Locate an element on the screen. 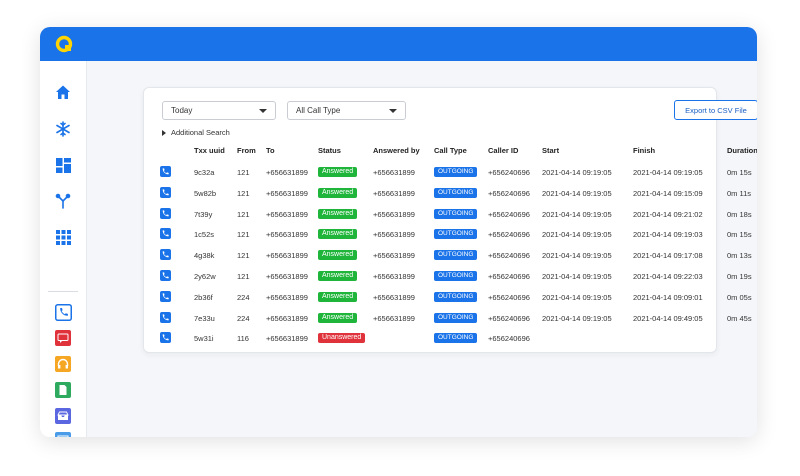 The width and height of the screenshot is (800, 476). cell-duration: 0m 15s is located at coordinates (739, 172).